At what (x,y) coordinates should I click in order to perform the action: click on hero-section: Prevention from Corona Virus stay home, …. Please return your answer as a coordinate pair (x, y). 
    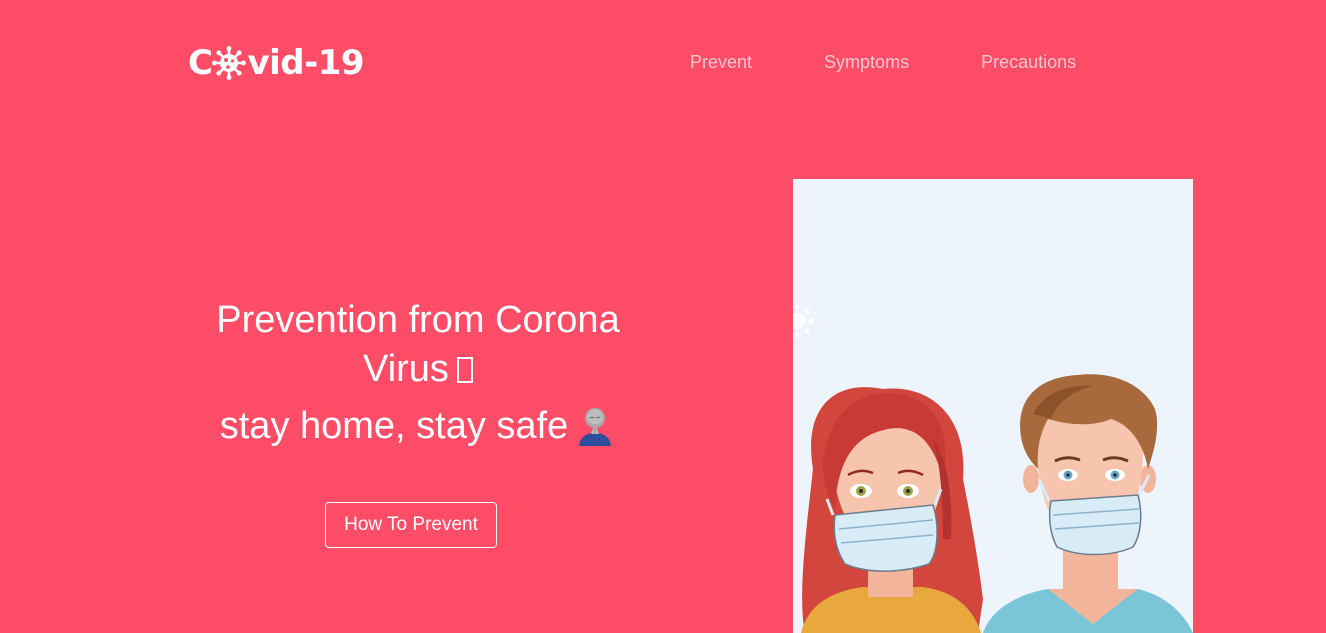
    Looking at the image, I should click on (418, 373).